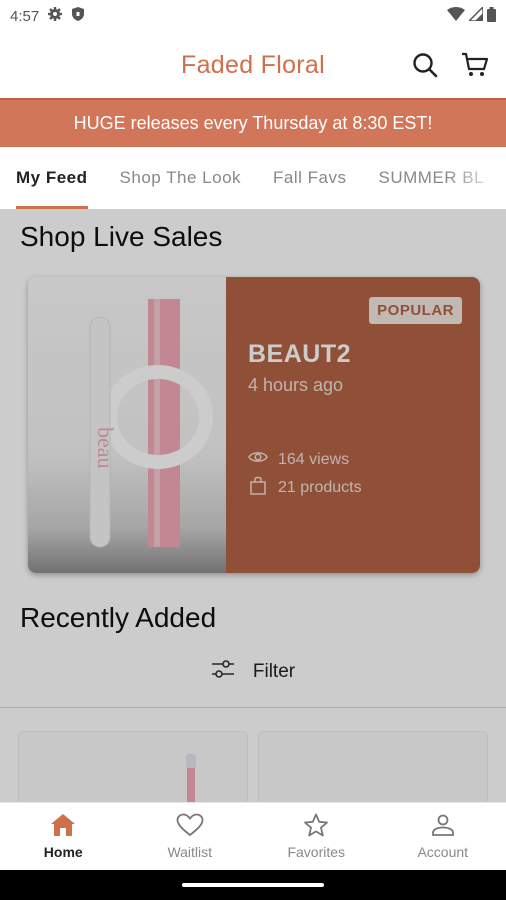  I want to click on home-icon, so click(63, 826).